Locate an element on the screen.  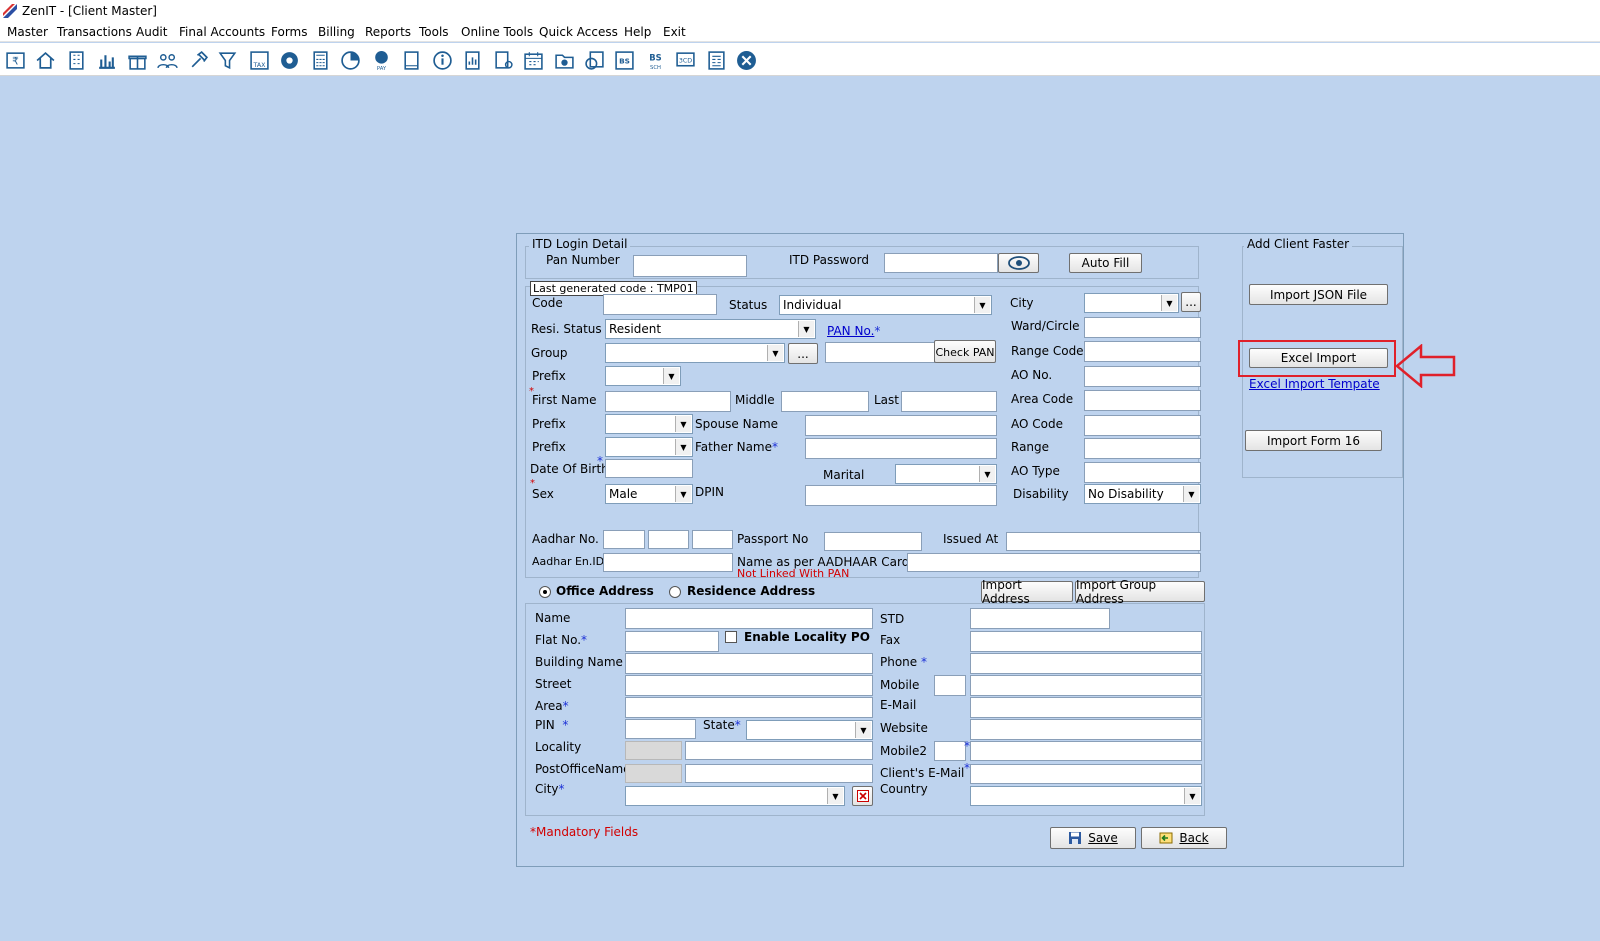
prefix-select-2: ▼ is located at coordinates (649, 424).